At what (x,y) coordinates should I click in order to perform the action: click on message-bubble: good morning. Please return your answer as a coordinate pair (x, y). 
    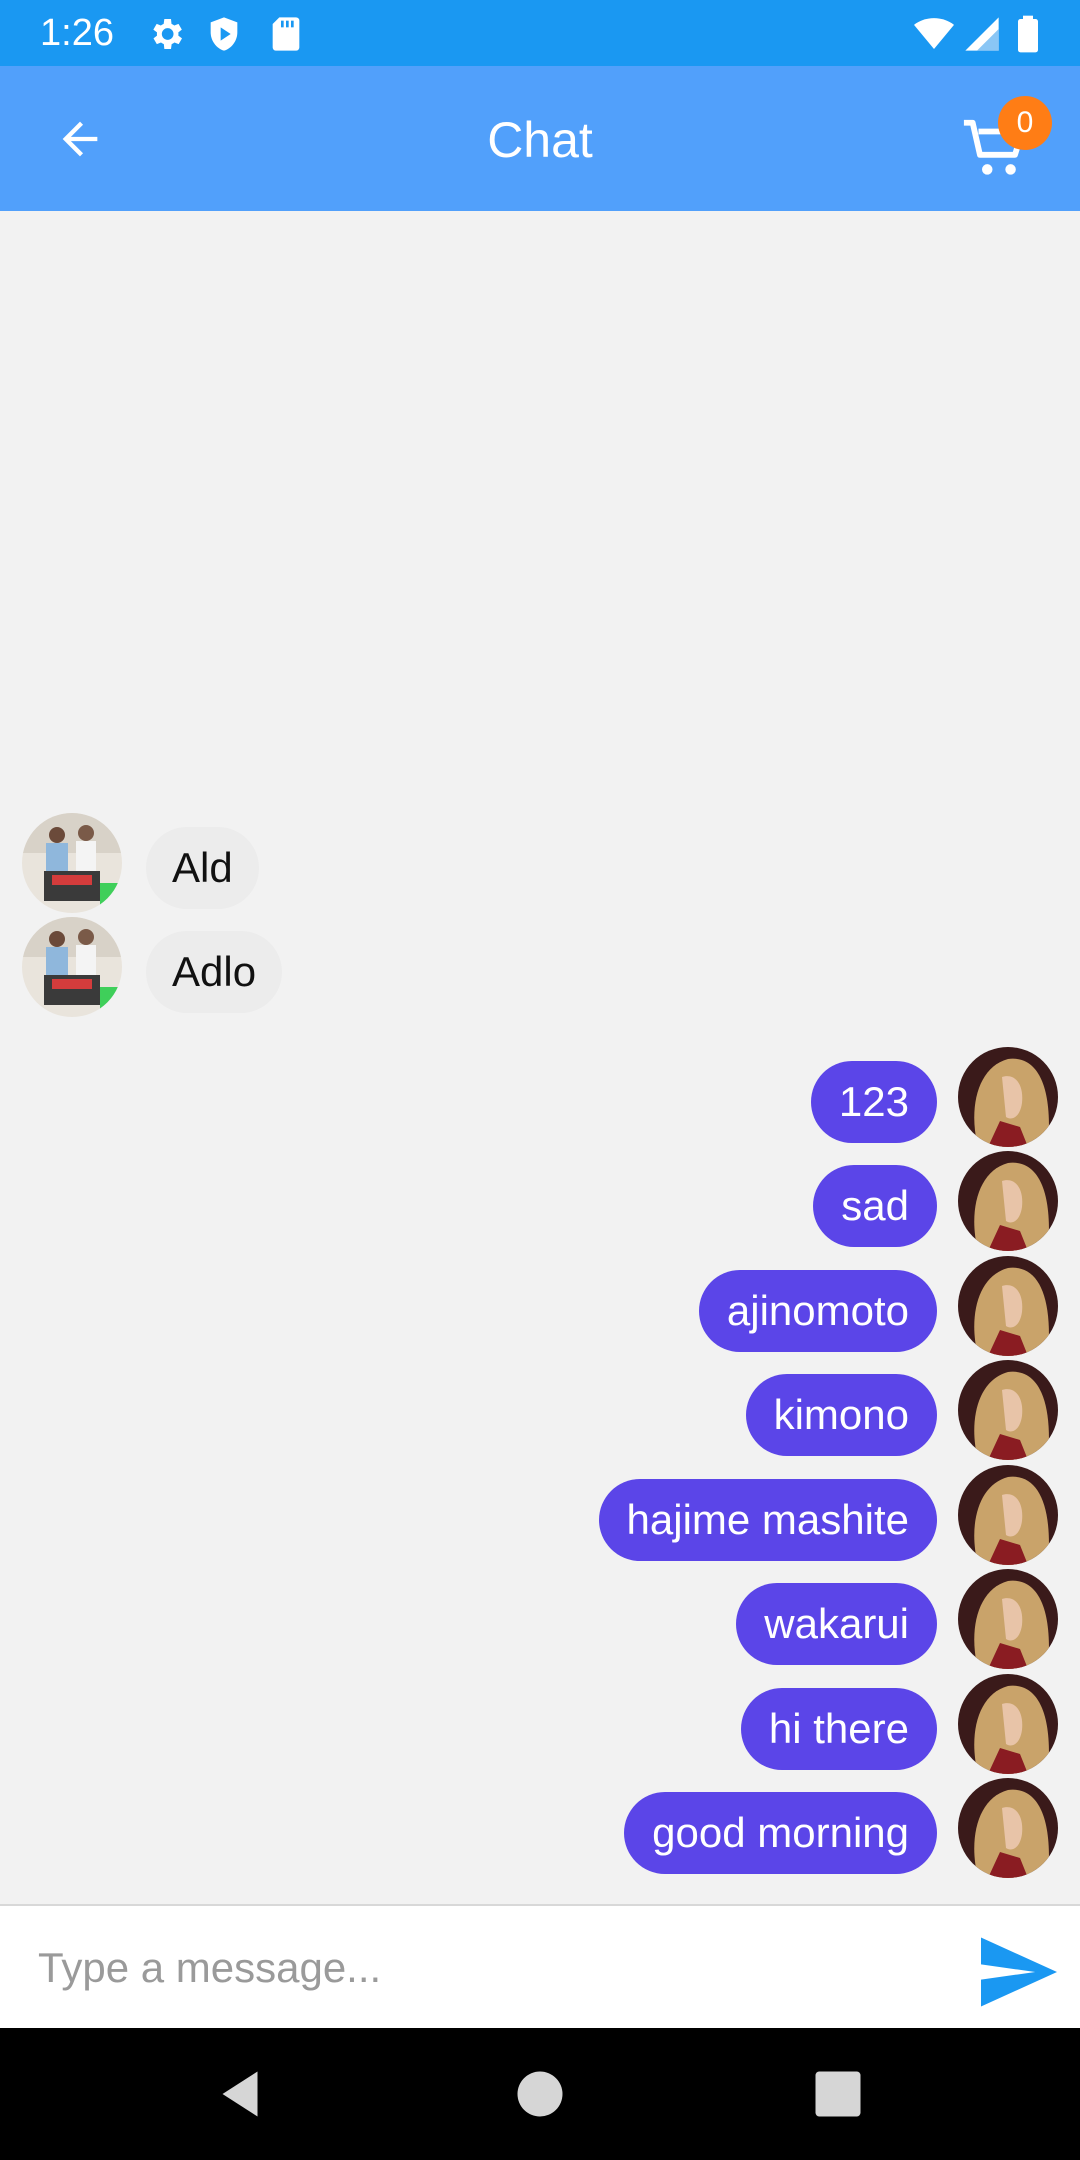
    Looking at the image, I should click on (780, 1833).